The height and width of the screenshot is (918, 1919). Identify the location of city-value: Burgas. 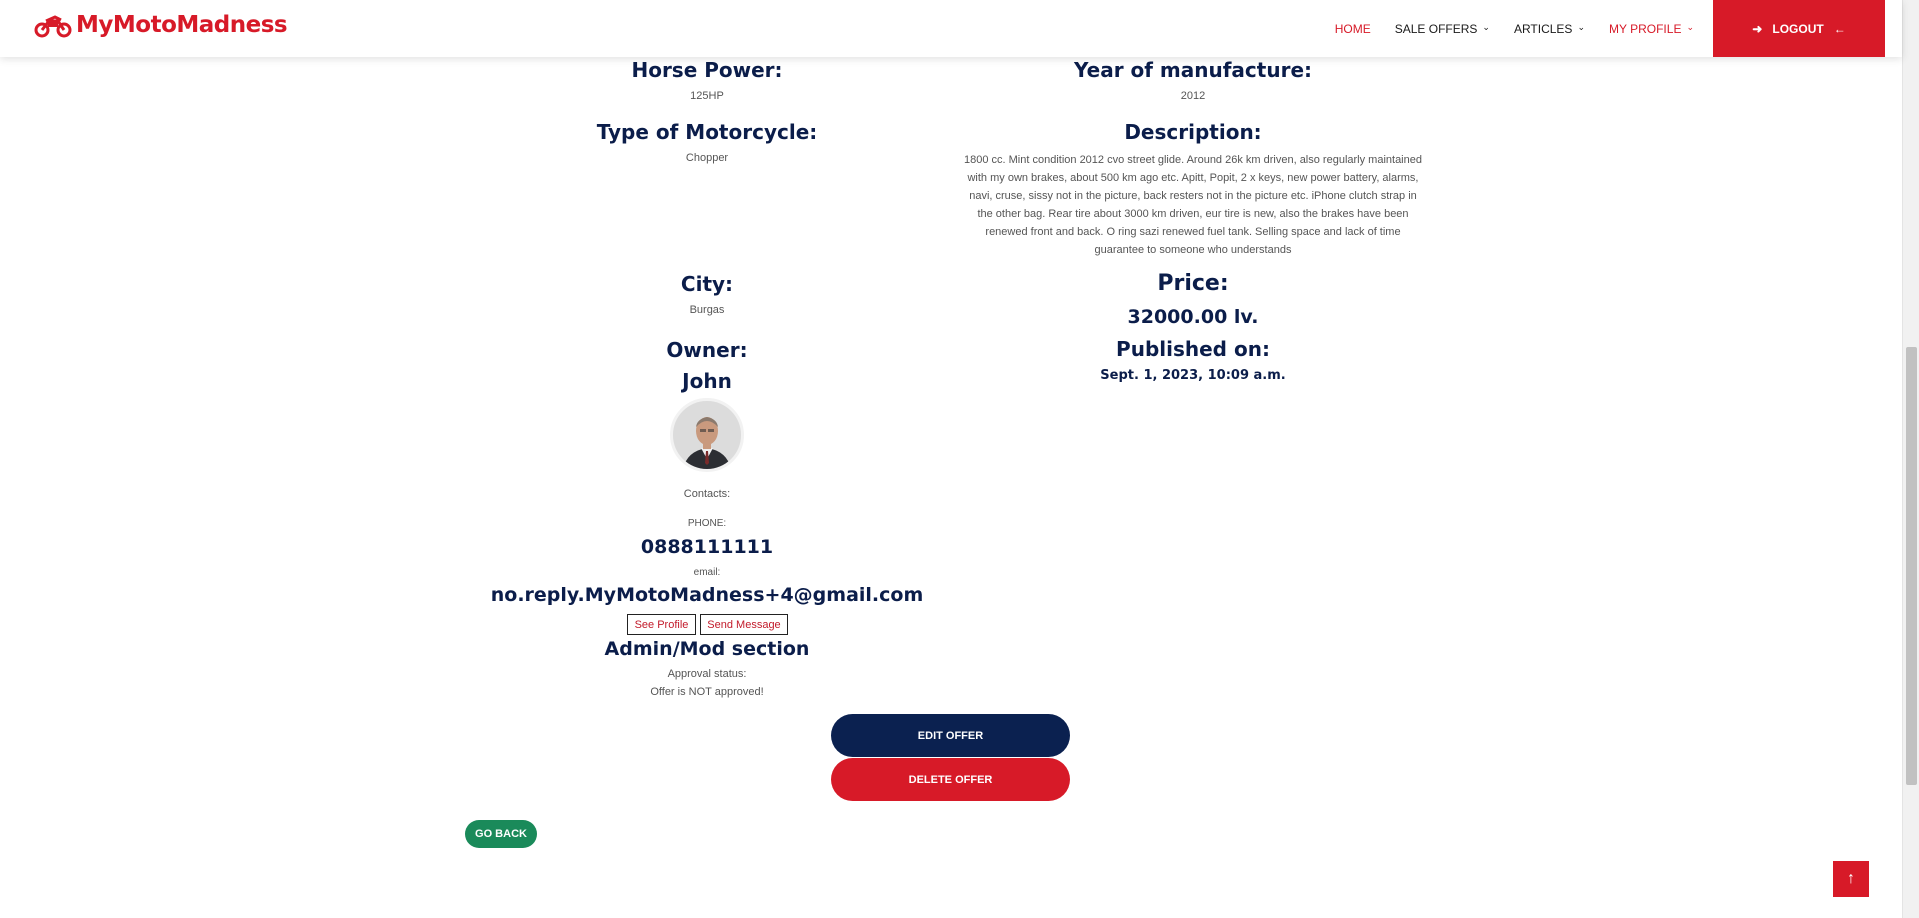
(707, 310).